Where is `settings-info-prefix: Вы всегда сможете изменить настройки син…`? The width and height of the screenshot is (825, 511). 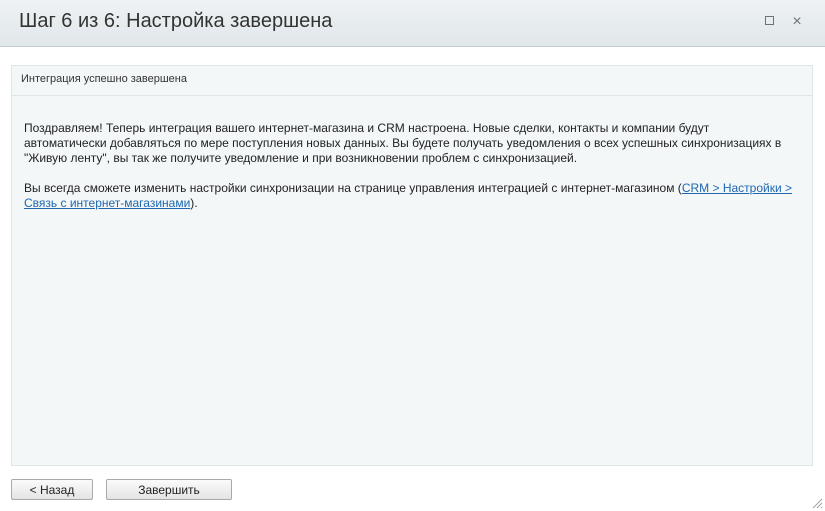
settings-info-prefix: Вы всегда сможете изменить настройки син… is located at coordinates (353, 188).